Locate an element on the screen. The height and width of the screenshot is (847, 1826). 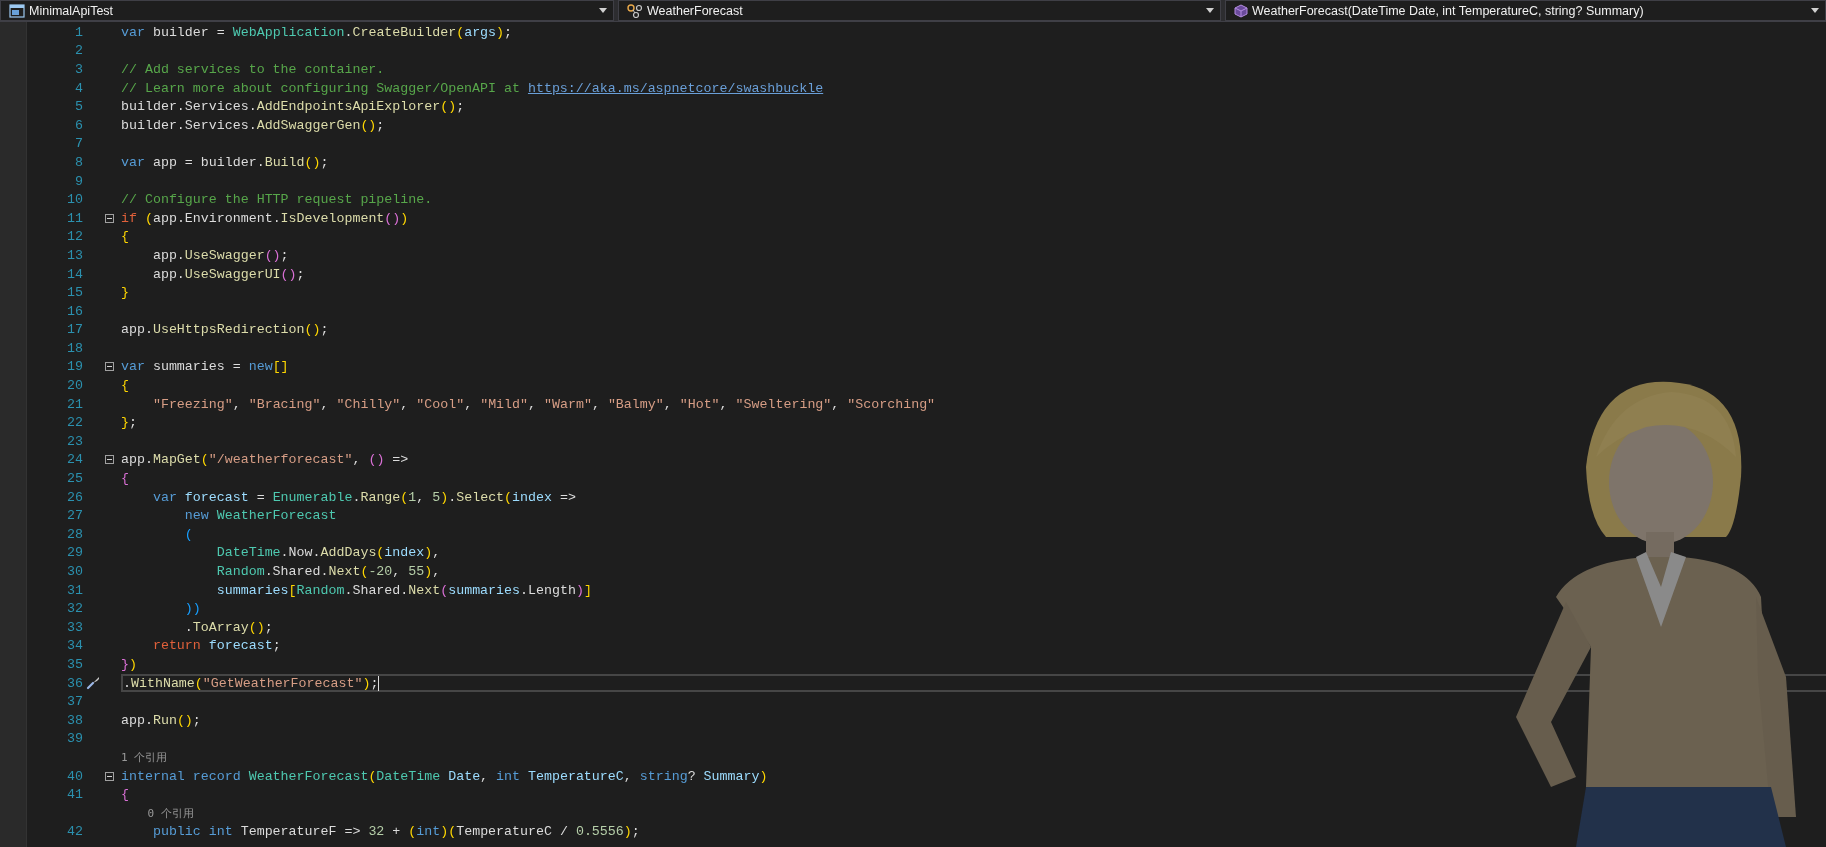
code-line: var summaries = new[] is located at coordinates (205, 367).